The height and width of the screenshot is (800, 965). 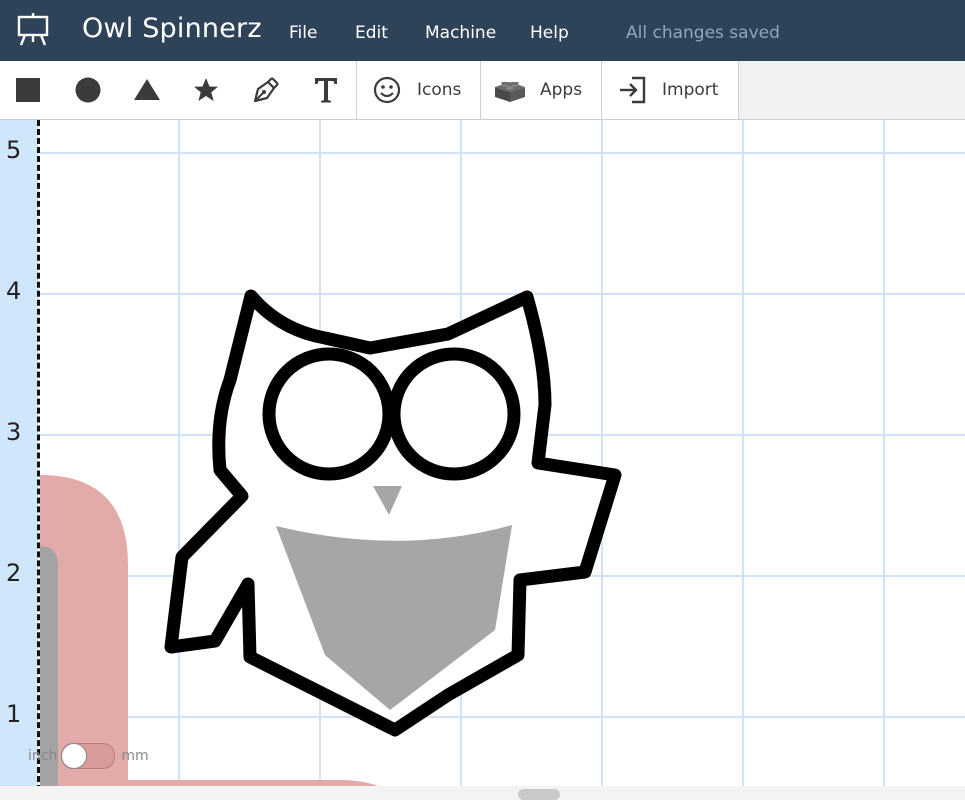 What do you see at coordinates (43, 756) in the screenshot?
I see `unit-inch-label: inch` at bounding box center [43, 756].